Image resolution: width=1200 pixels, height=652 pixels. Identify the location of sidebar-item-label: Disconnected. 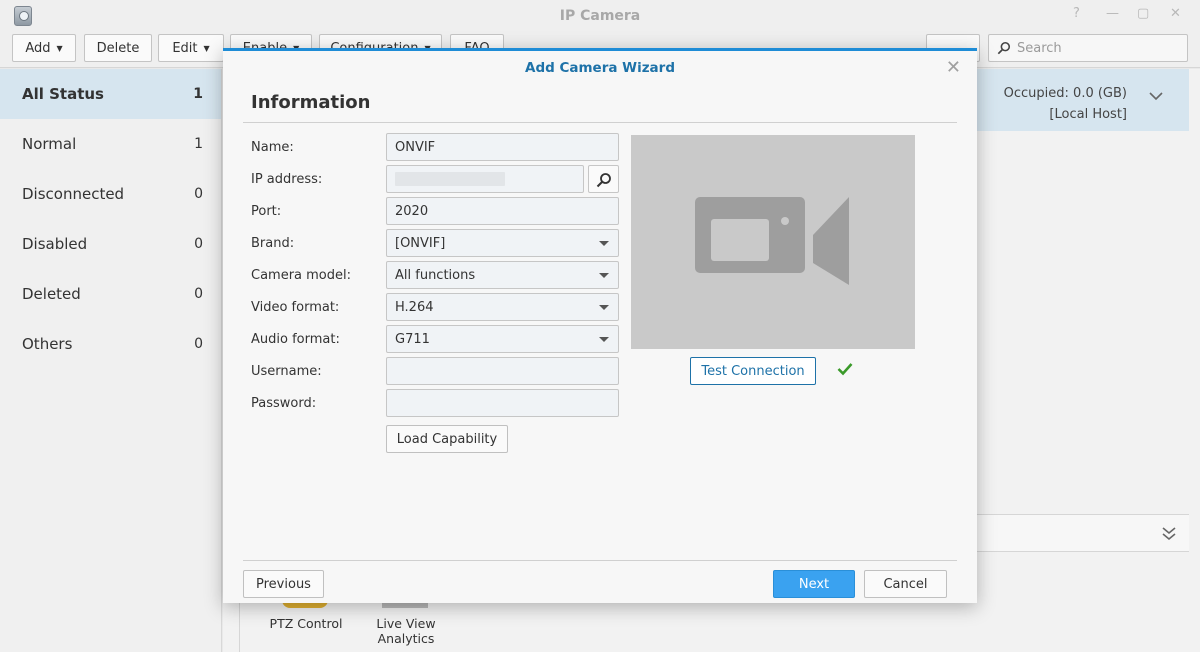
(73, 194).